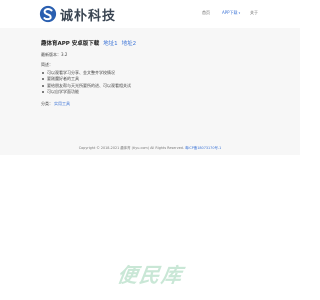 This screenshot has height=300, width=320. I want to click on main-nav: 首页 APP下载▾ 关于, so click(150, 15).